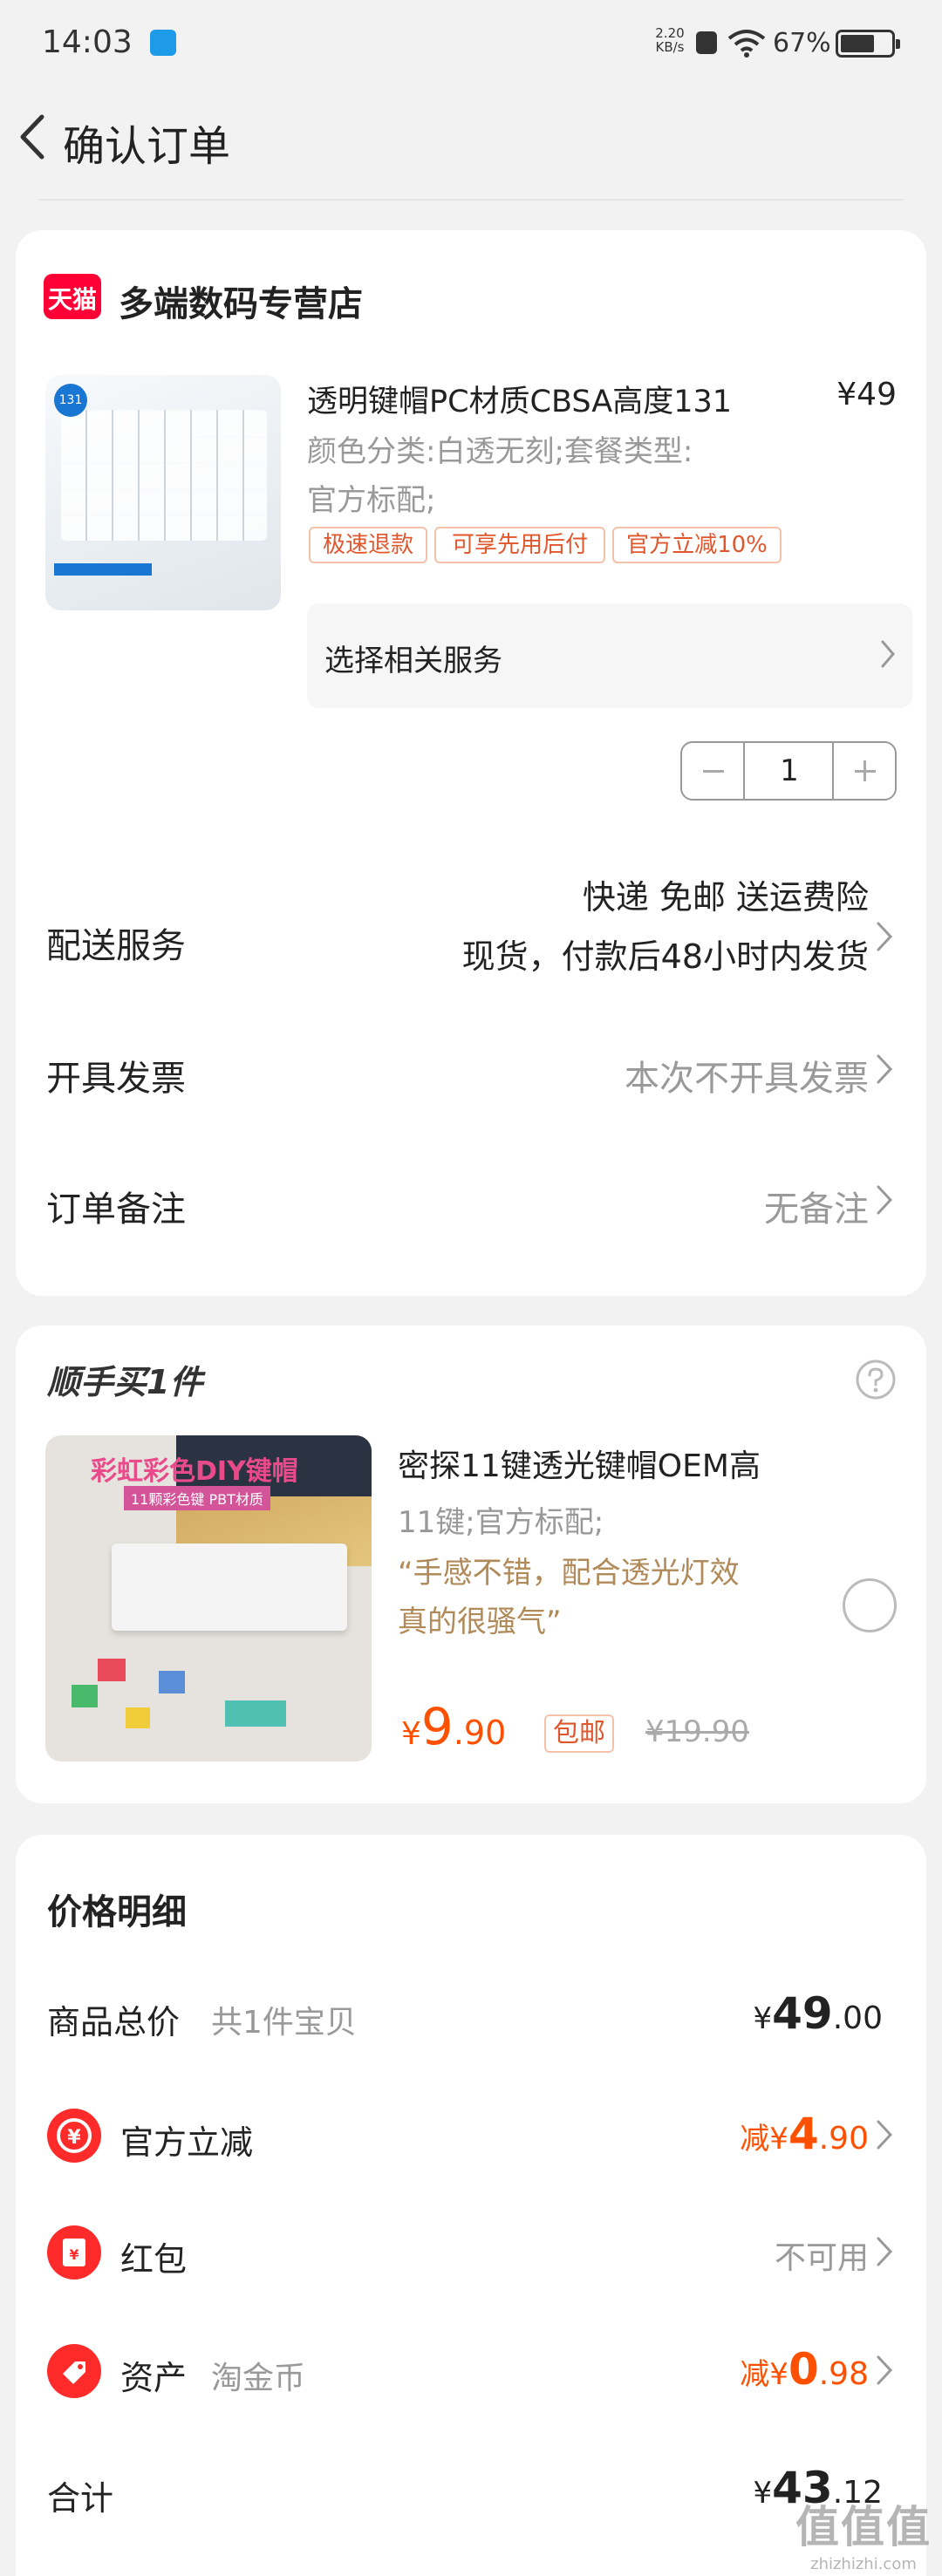 This screenshot has height=2576, width=942. I want to click on addon-product-title: 密探11键透光键帽OEM高, so click(579, 1464).